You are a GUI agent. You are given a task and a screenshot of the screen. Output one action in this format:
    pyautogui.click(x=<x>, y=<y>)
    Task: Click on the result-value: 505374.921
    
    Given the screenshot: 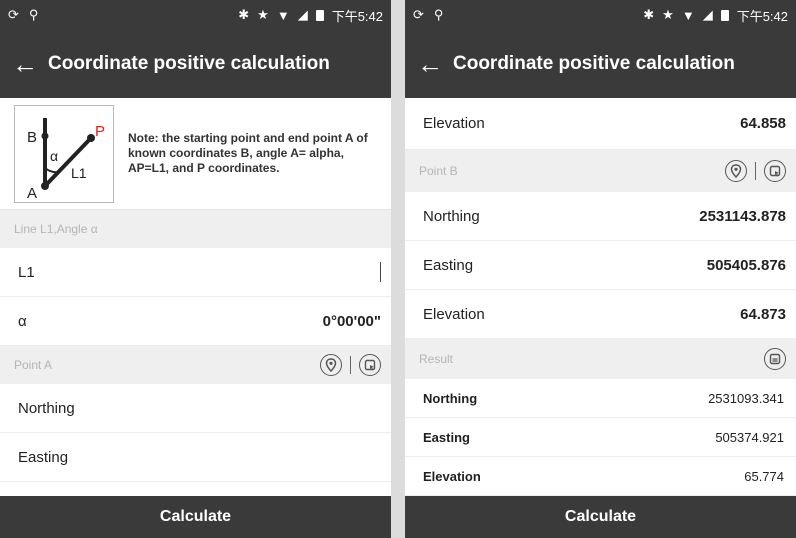 What is the action you would take?
    pyautogui.click(x=749, y=437)
    